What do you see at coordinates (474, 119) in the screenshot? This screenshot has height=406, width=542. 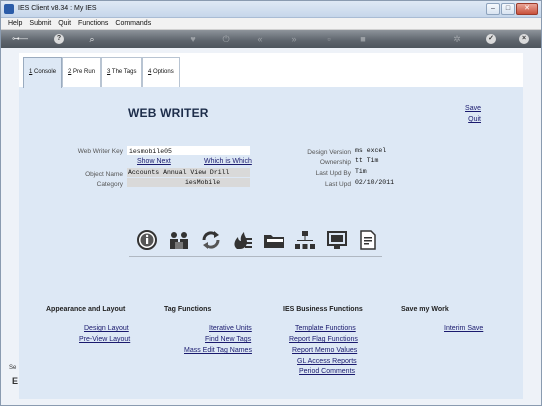 I see `quit-link: Quit` at bounding box center [474, 119].